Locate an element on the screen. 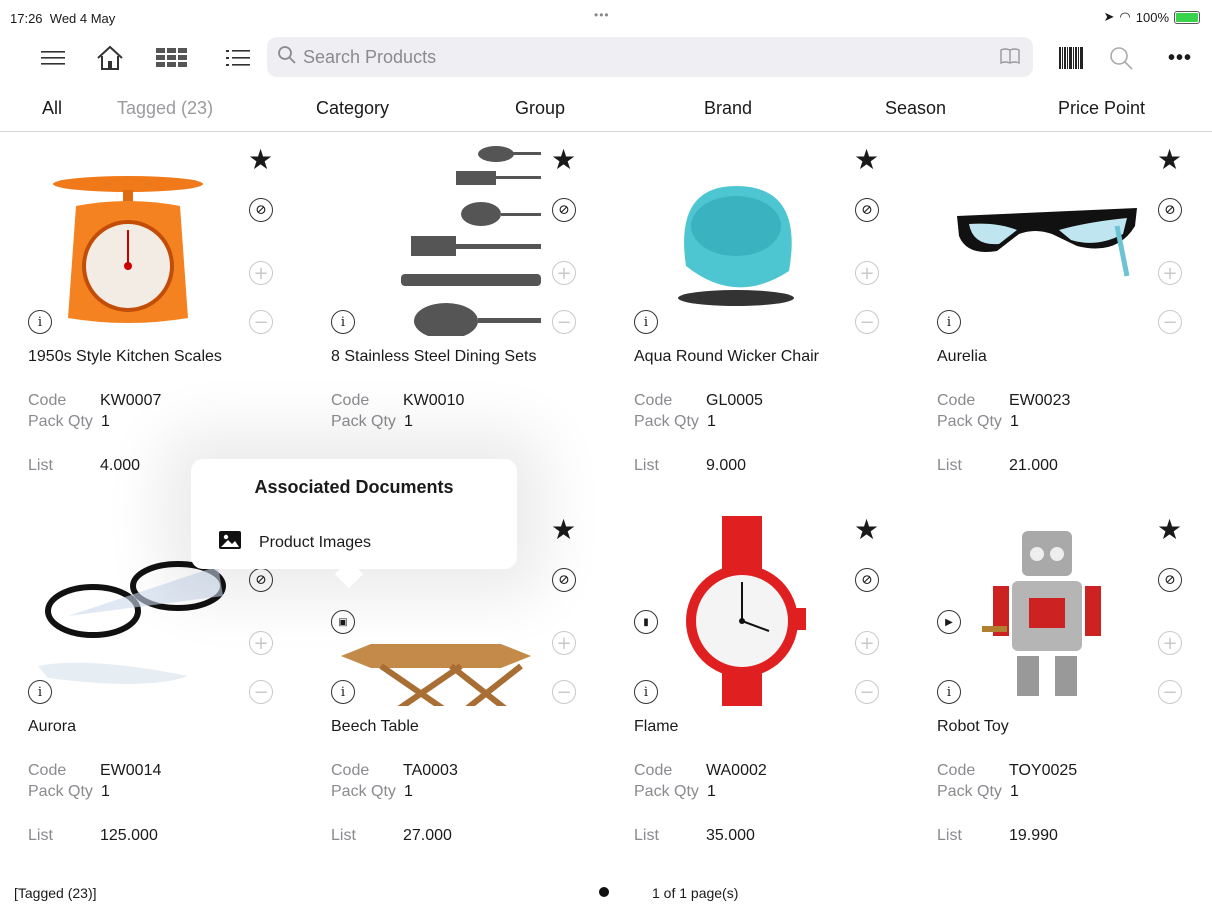 The height and width of the screenshot is (913, 1212). home-icon is located at coordinates (110, 58).